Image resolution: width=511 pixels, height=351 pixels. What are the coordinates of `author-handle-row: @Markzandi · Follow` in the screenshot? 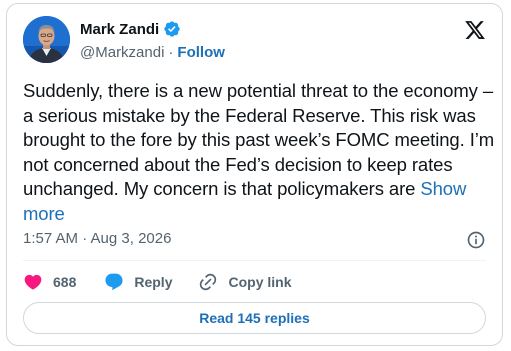 It's located at (152, 52).